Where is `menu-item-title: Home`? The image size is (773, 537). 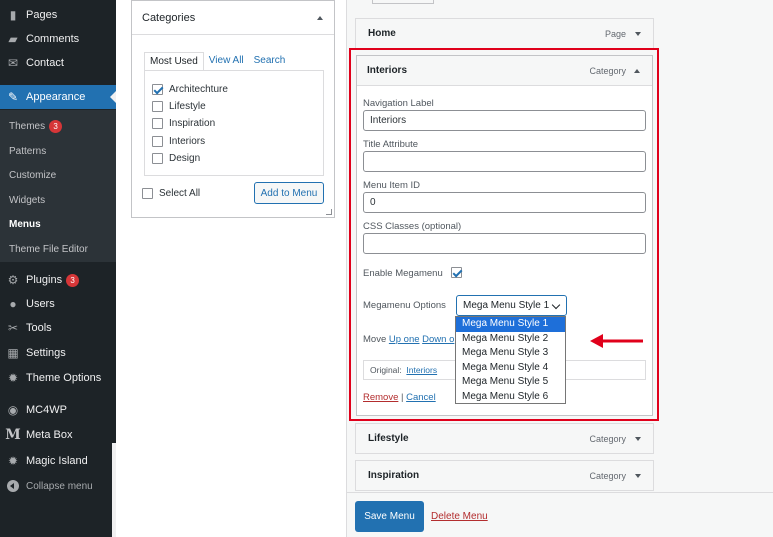
menu-item-title: Home is located at coordinates (382, 33).